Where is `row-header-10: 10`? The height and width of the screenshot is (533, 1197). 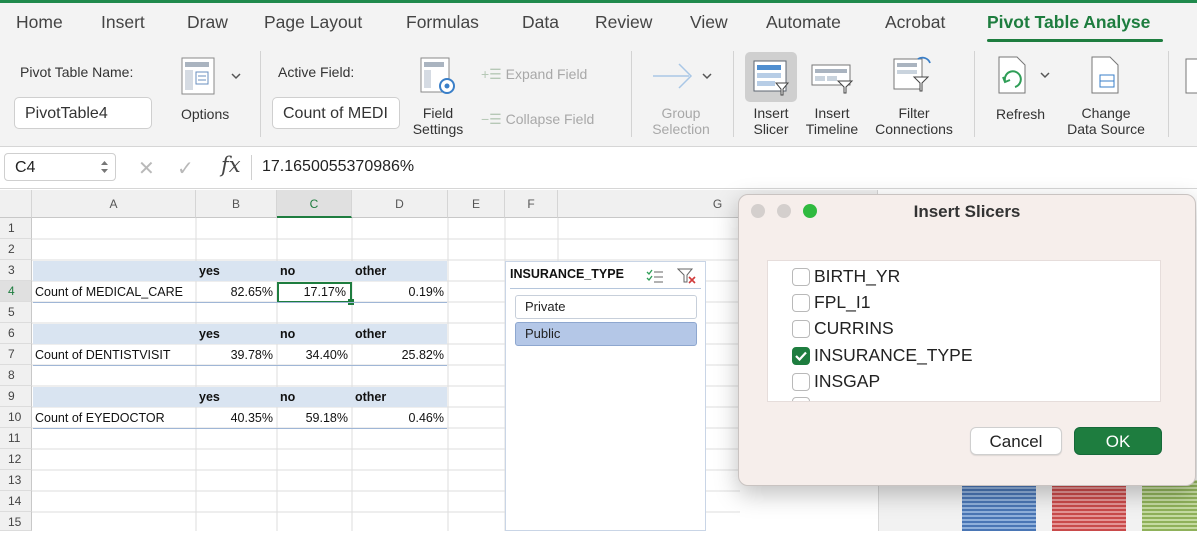 row-header-10: 10 is located at coordinates (16, 417).